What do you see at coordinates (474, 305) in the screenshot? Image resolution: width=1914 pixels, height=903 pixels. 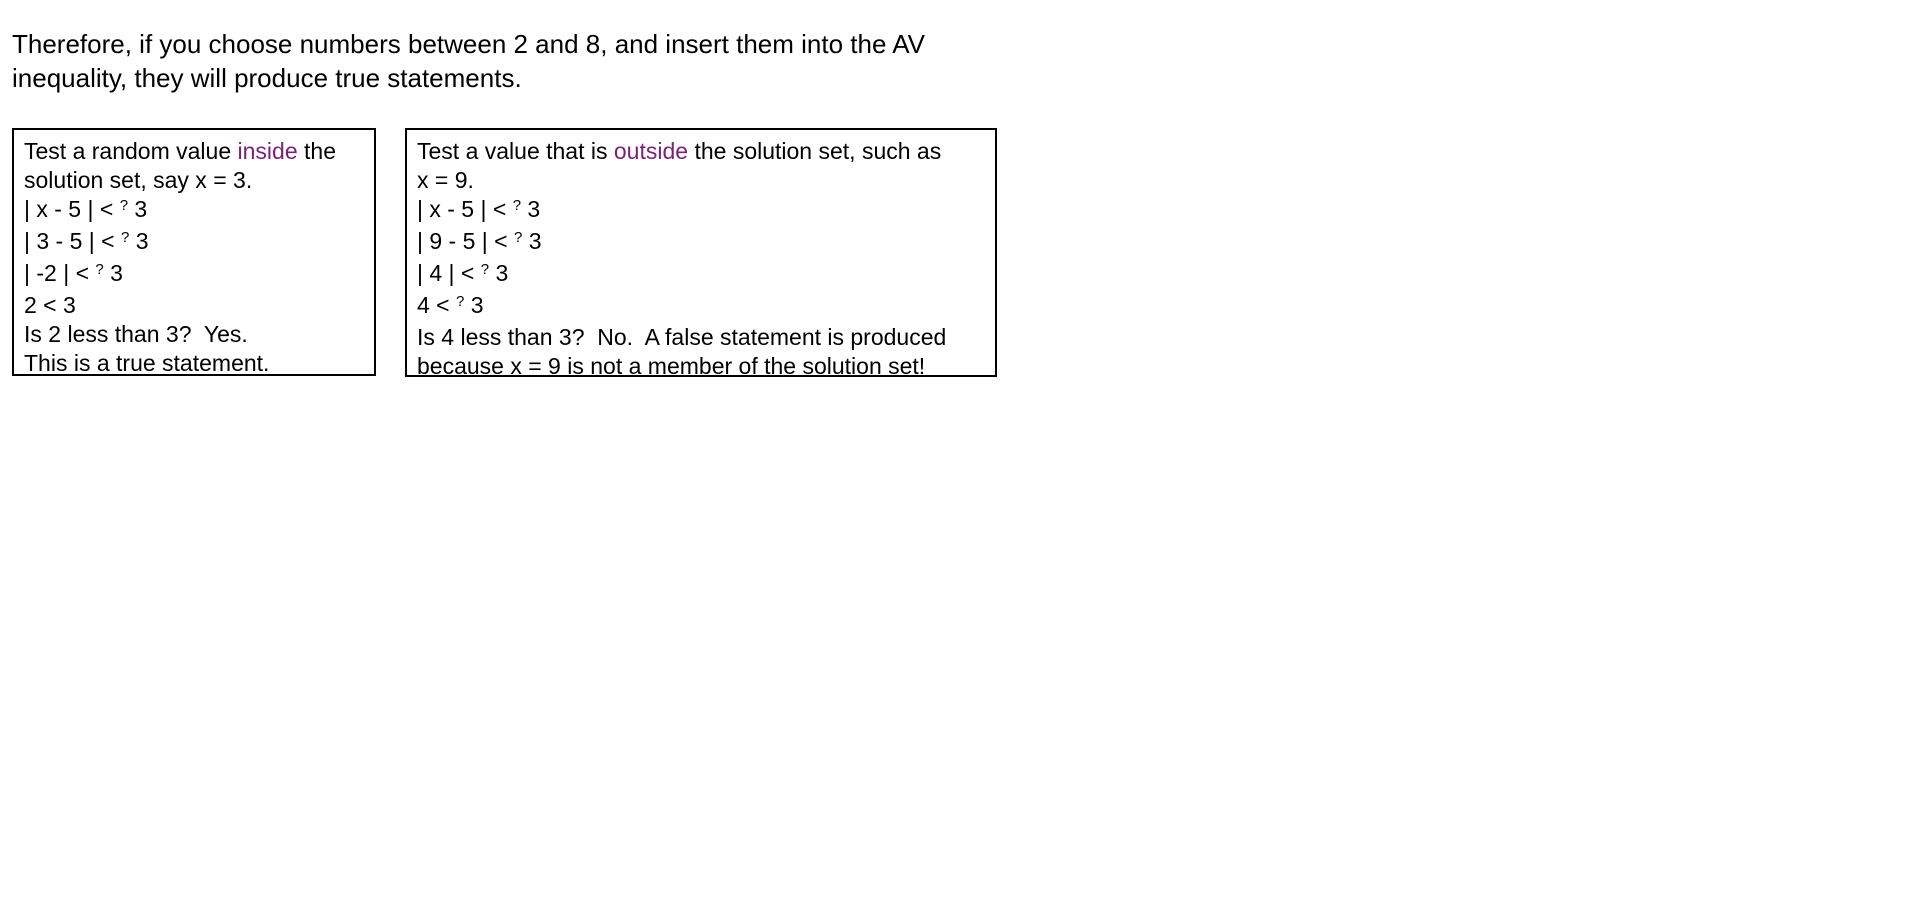 I see `outside-step-4-rhs: 3` at bounding box center [474, 305].